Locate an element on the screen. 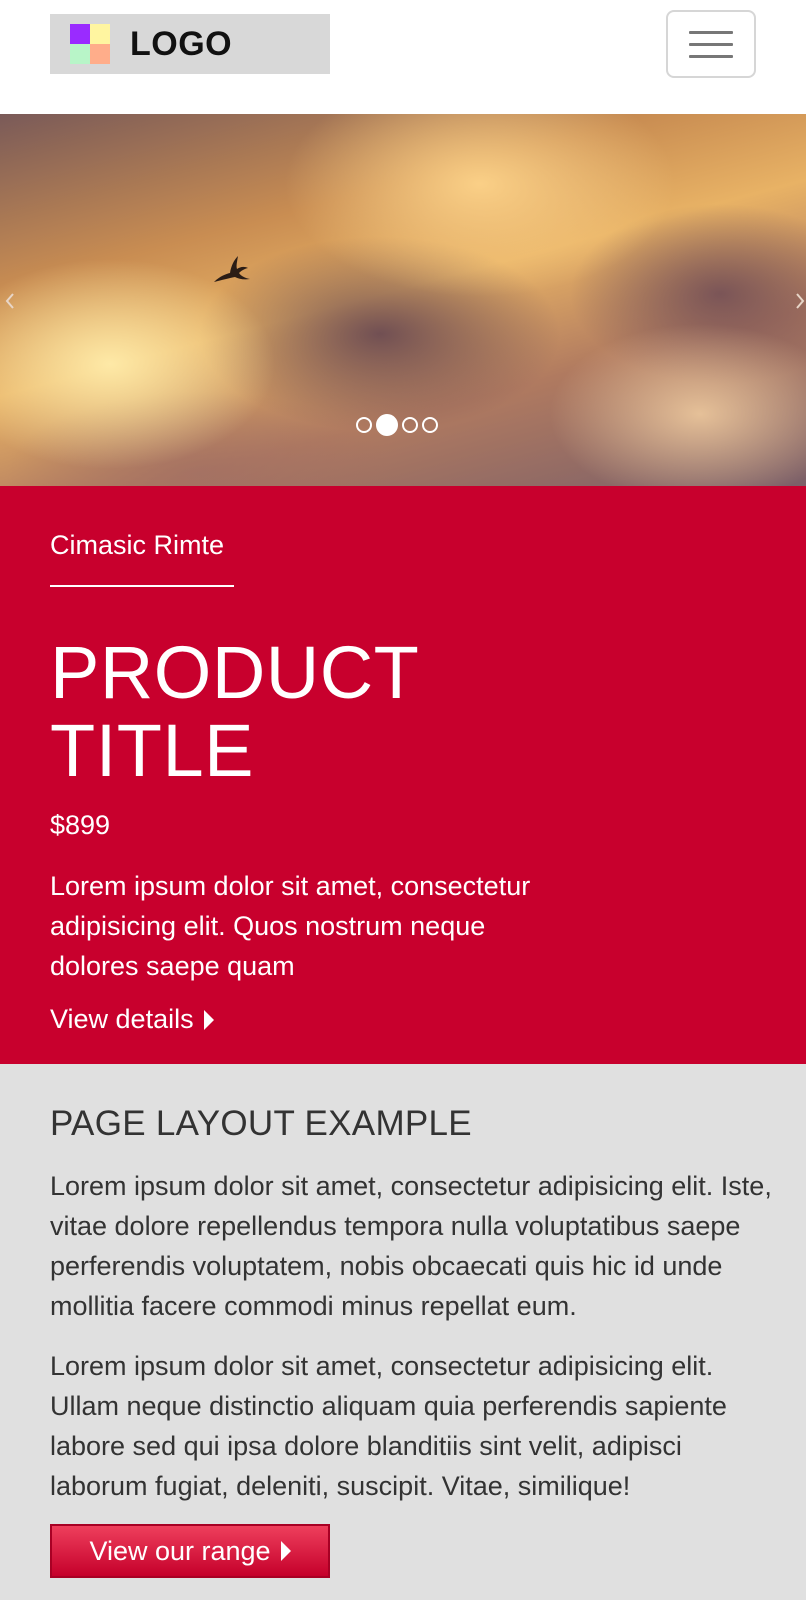 The width and height of the screenshot is (806, 1600). logo-square-purple is located at coordinates (80, 34).